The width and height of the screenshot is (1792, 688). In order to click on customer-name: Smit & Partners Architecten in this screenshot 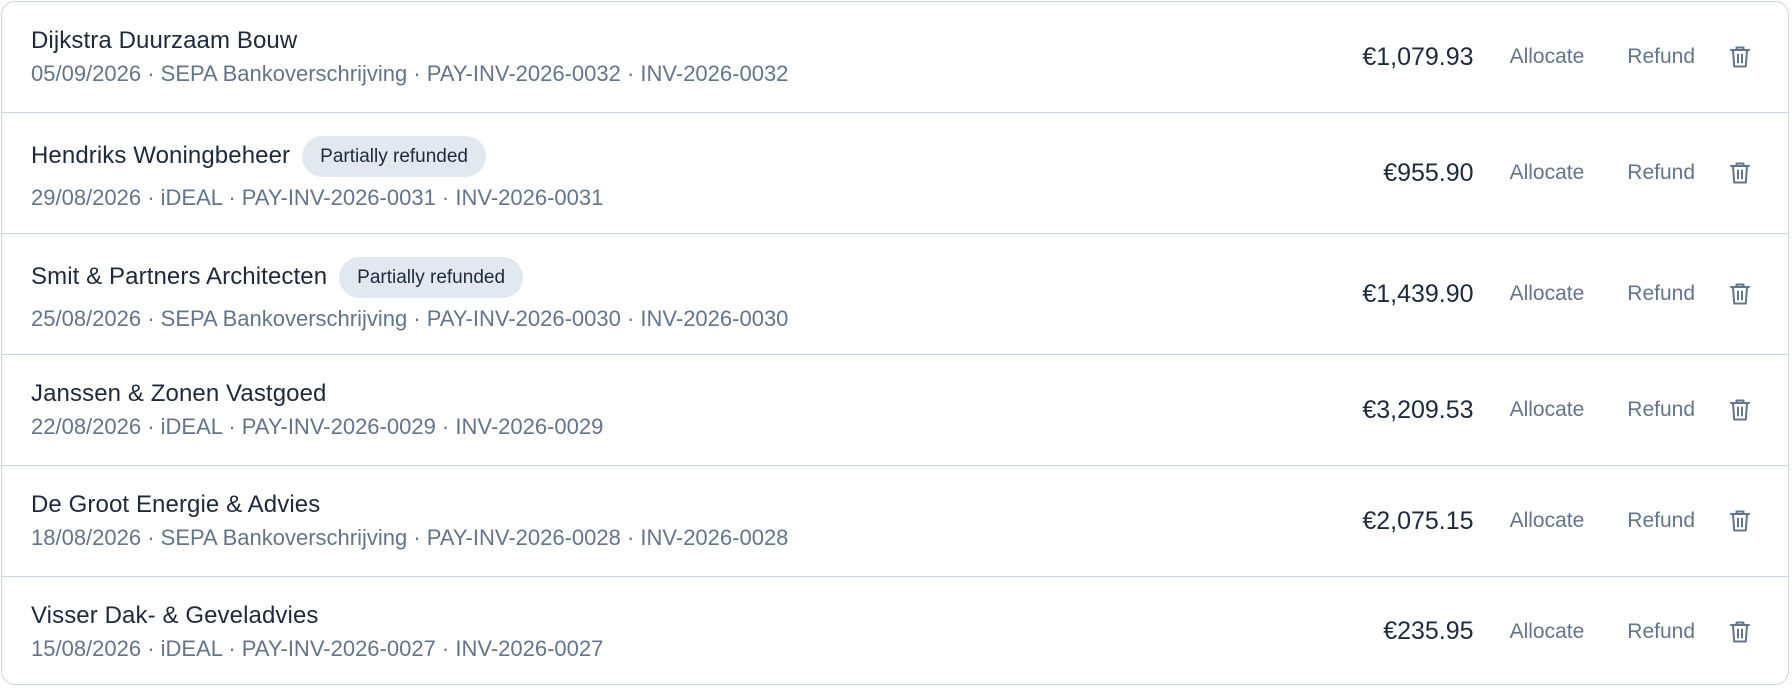, I will do `click(179, 276)`.